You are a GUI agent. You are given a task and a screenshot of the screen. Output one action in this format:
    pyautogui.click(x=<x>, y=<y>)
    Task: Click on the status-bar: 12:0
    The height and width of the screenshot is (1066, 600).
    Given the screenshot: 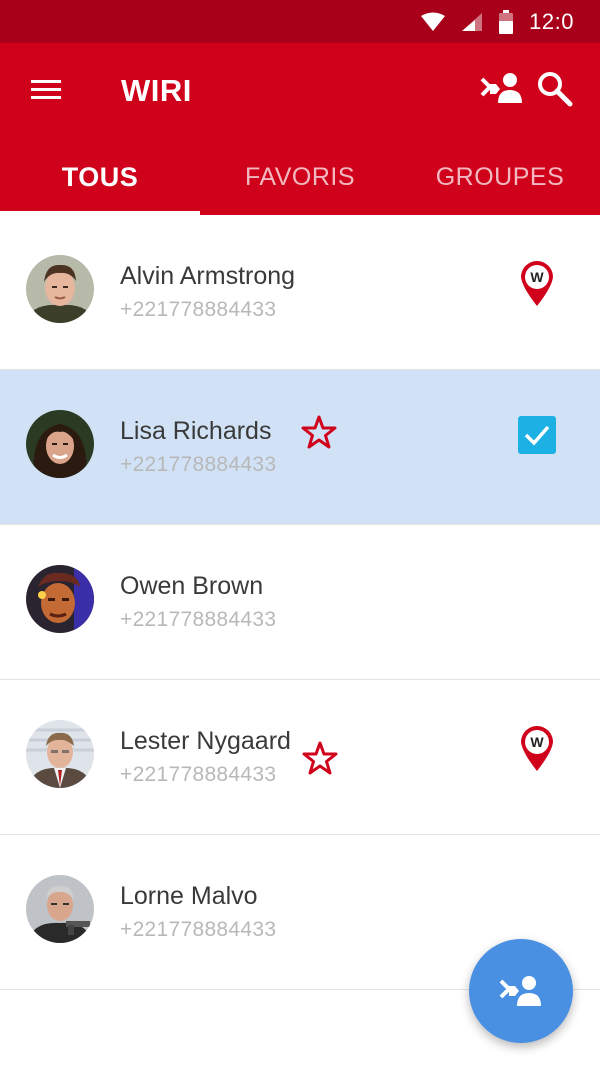 What is the action you would take?
    pyautogui.click(x=300, y=21)
    